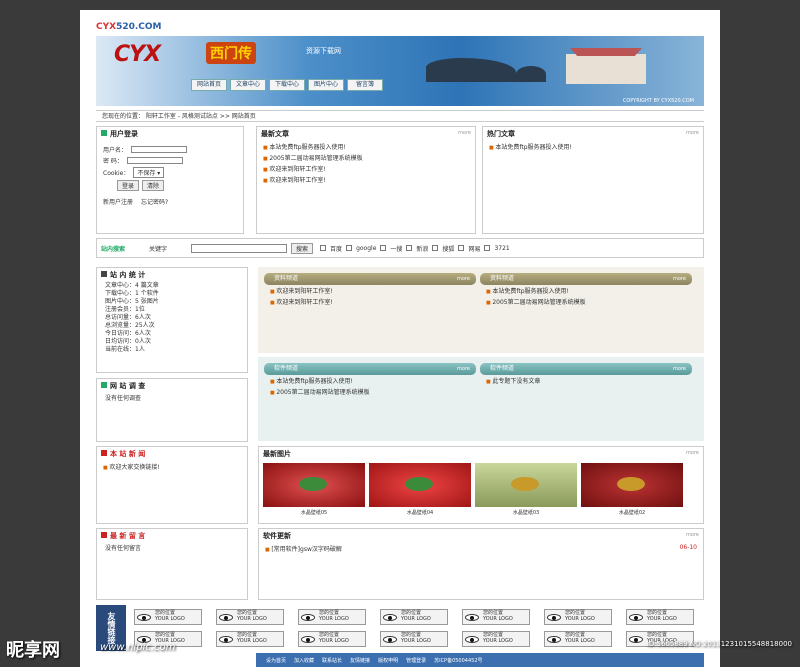  What do you see at coordinates (172, 386) in the screenshot?
I see `survey-title: 网 站 调 查` at bounding box center [172, 386].